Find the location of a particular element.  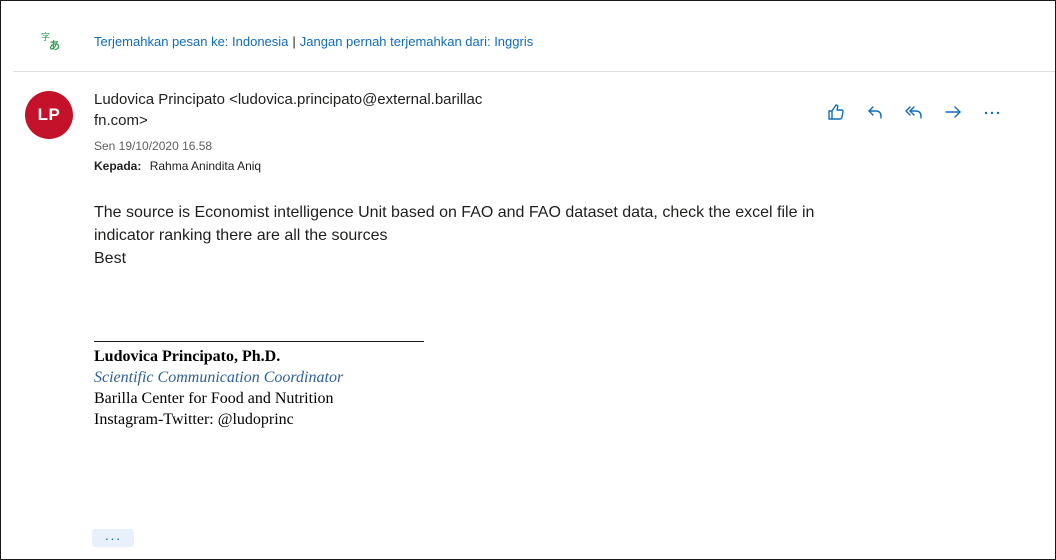

show-more-button: ··· is located at coordinates (113, 538).